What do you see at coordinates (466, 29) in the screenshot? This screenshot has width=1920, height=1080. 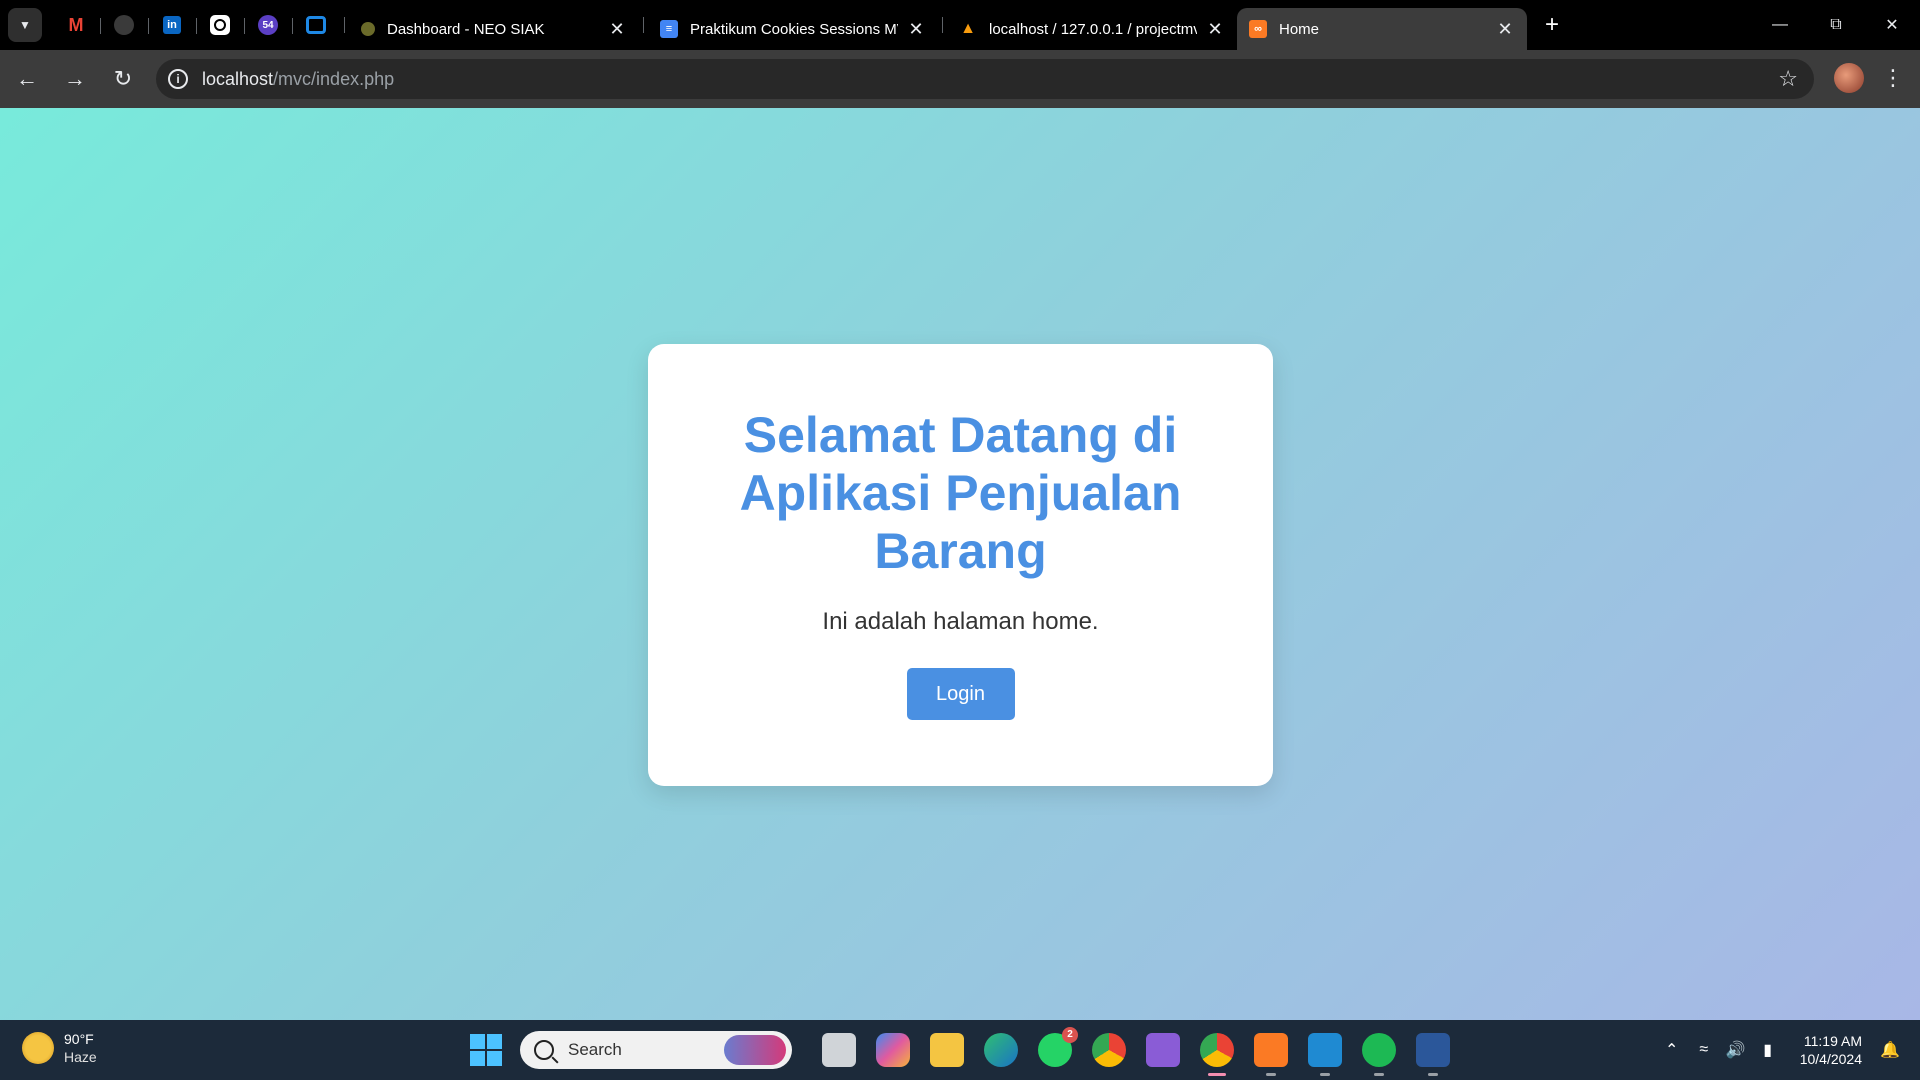 I see `tab-title: Dashboard - NEO SIAK` at bounding box center [466, 29].